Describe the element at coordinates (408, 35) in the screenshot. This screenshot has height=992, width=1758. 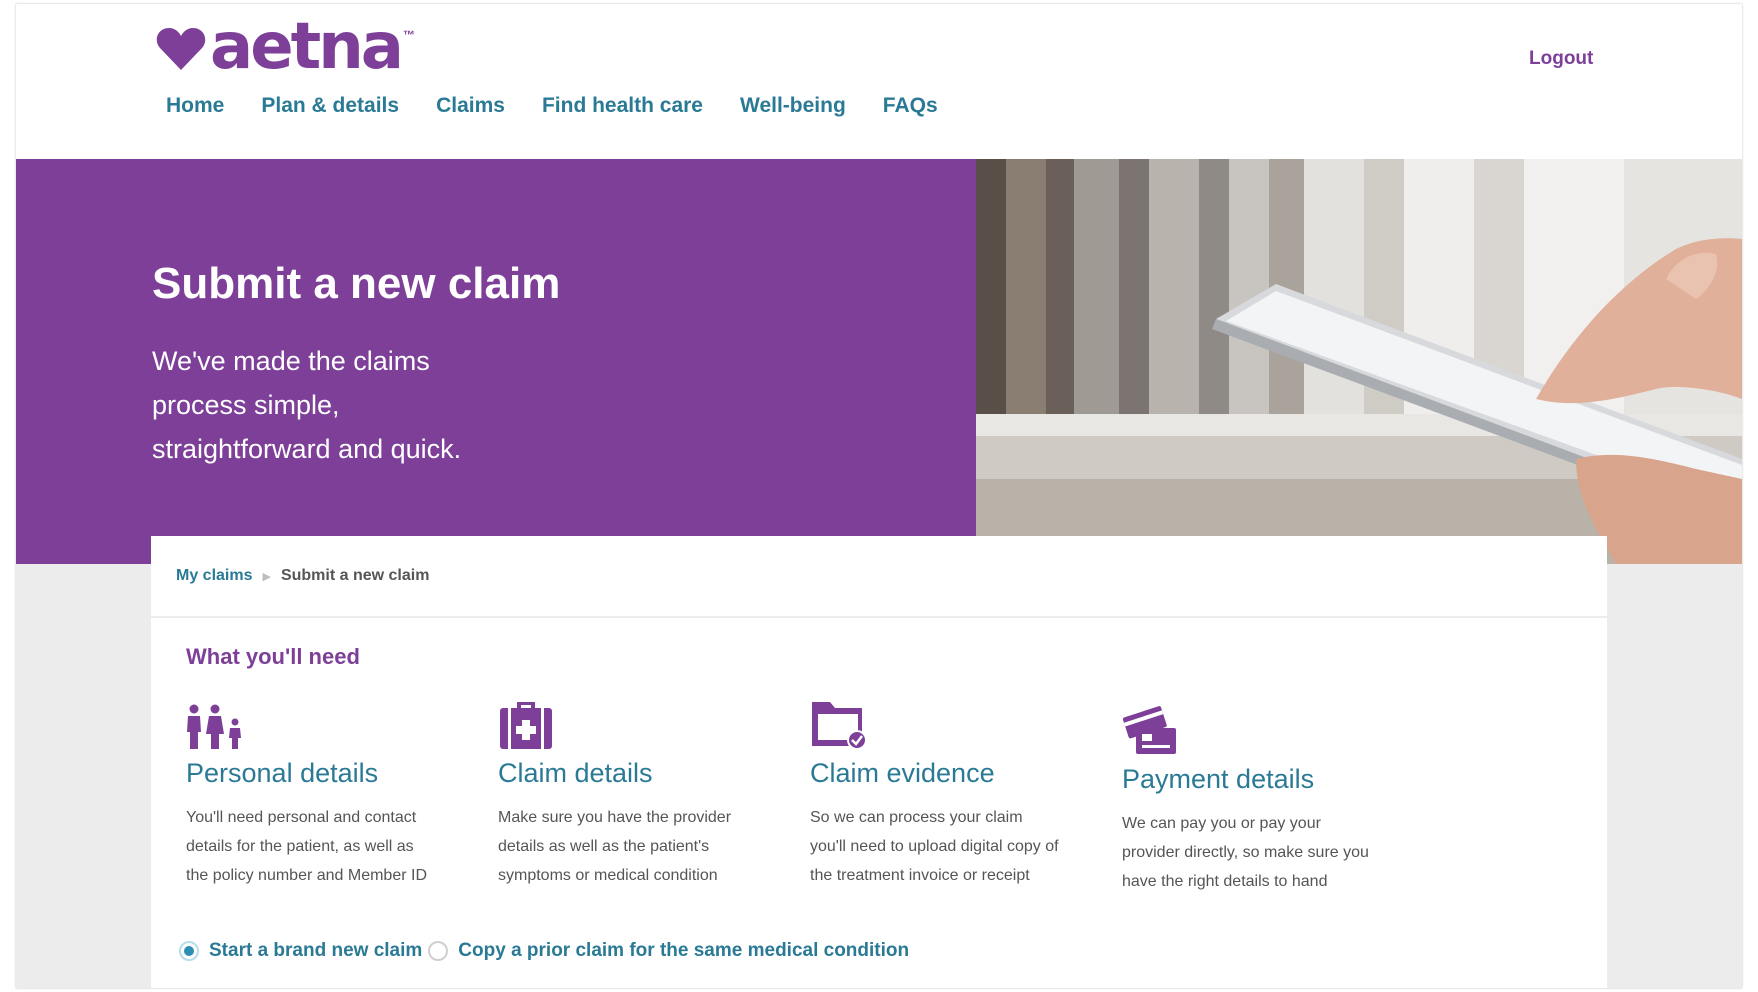
I see `logo-trademark: ™` at that location.